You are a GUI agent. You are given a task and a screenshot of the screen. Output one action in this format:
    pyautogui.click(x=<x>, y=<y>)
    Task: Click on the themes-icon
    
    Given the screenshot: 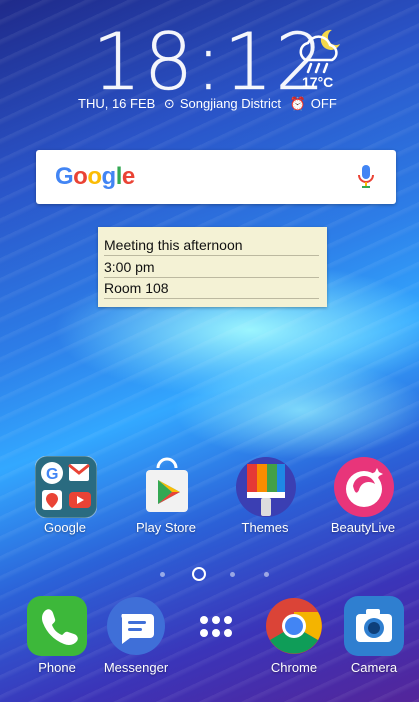 What is the action you would take?
    pyautogui.click(x=265, y=486)
    